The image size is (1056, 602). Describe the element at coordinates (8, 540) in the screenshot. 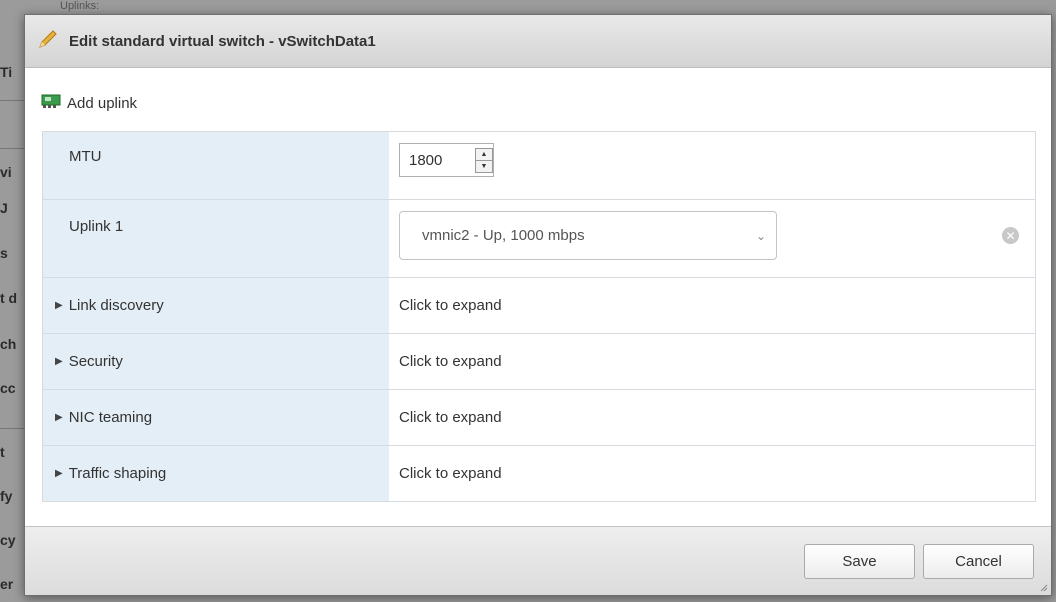

I see `bg-fragment: cy` at that location.